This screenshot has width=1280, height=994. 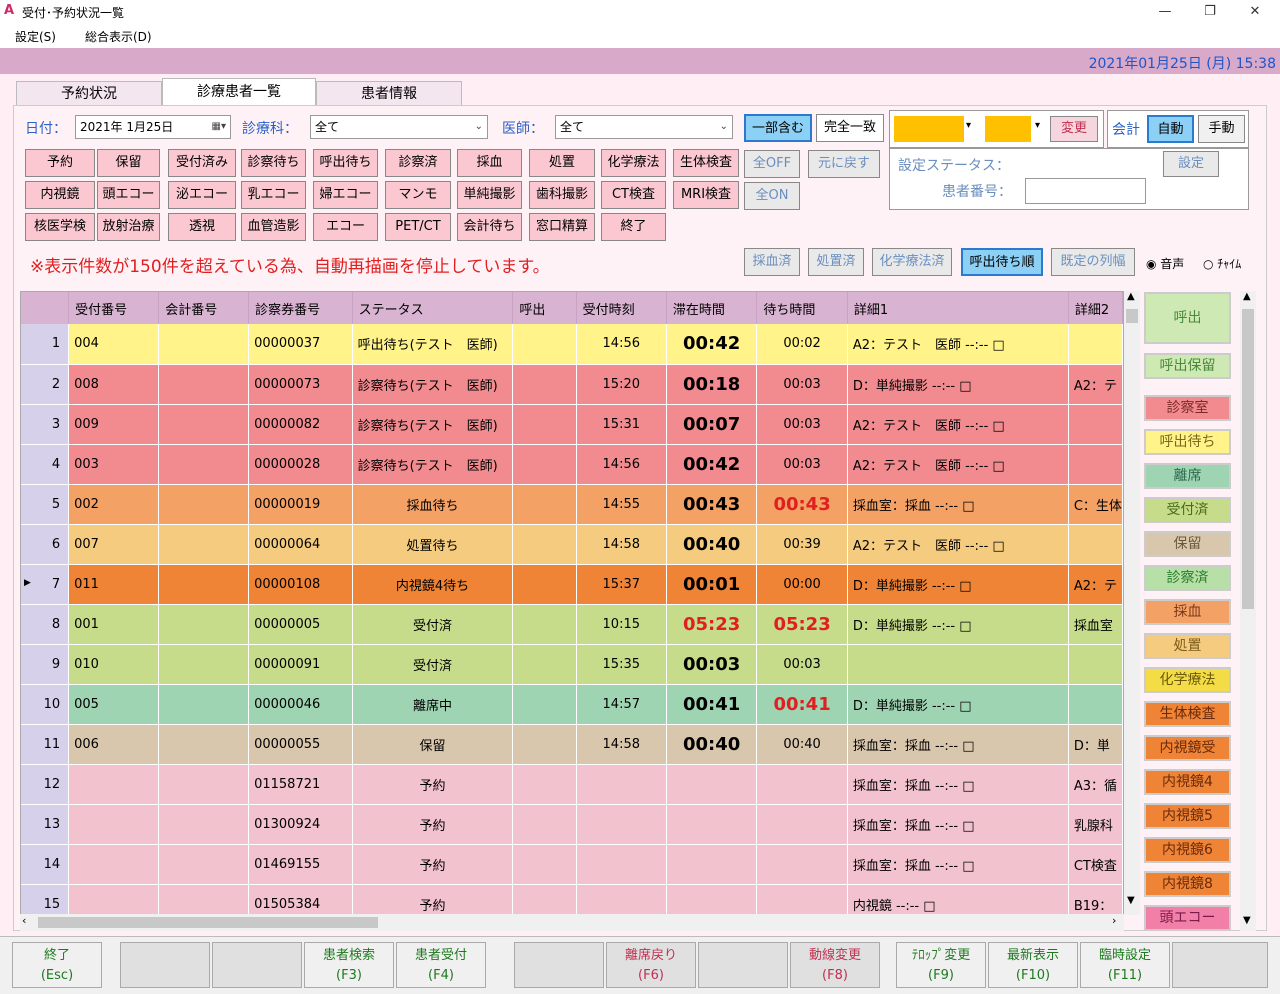 What do you see at coordinates (273, 163) in the screenshot?
I see `status-filter-button: 診察待ち` at bounding box center [273, 163].